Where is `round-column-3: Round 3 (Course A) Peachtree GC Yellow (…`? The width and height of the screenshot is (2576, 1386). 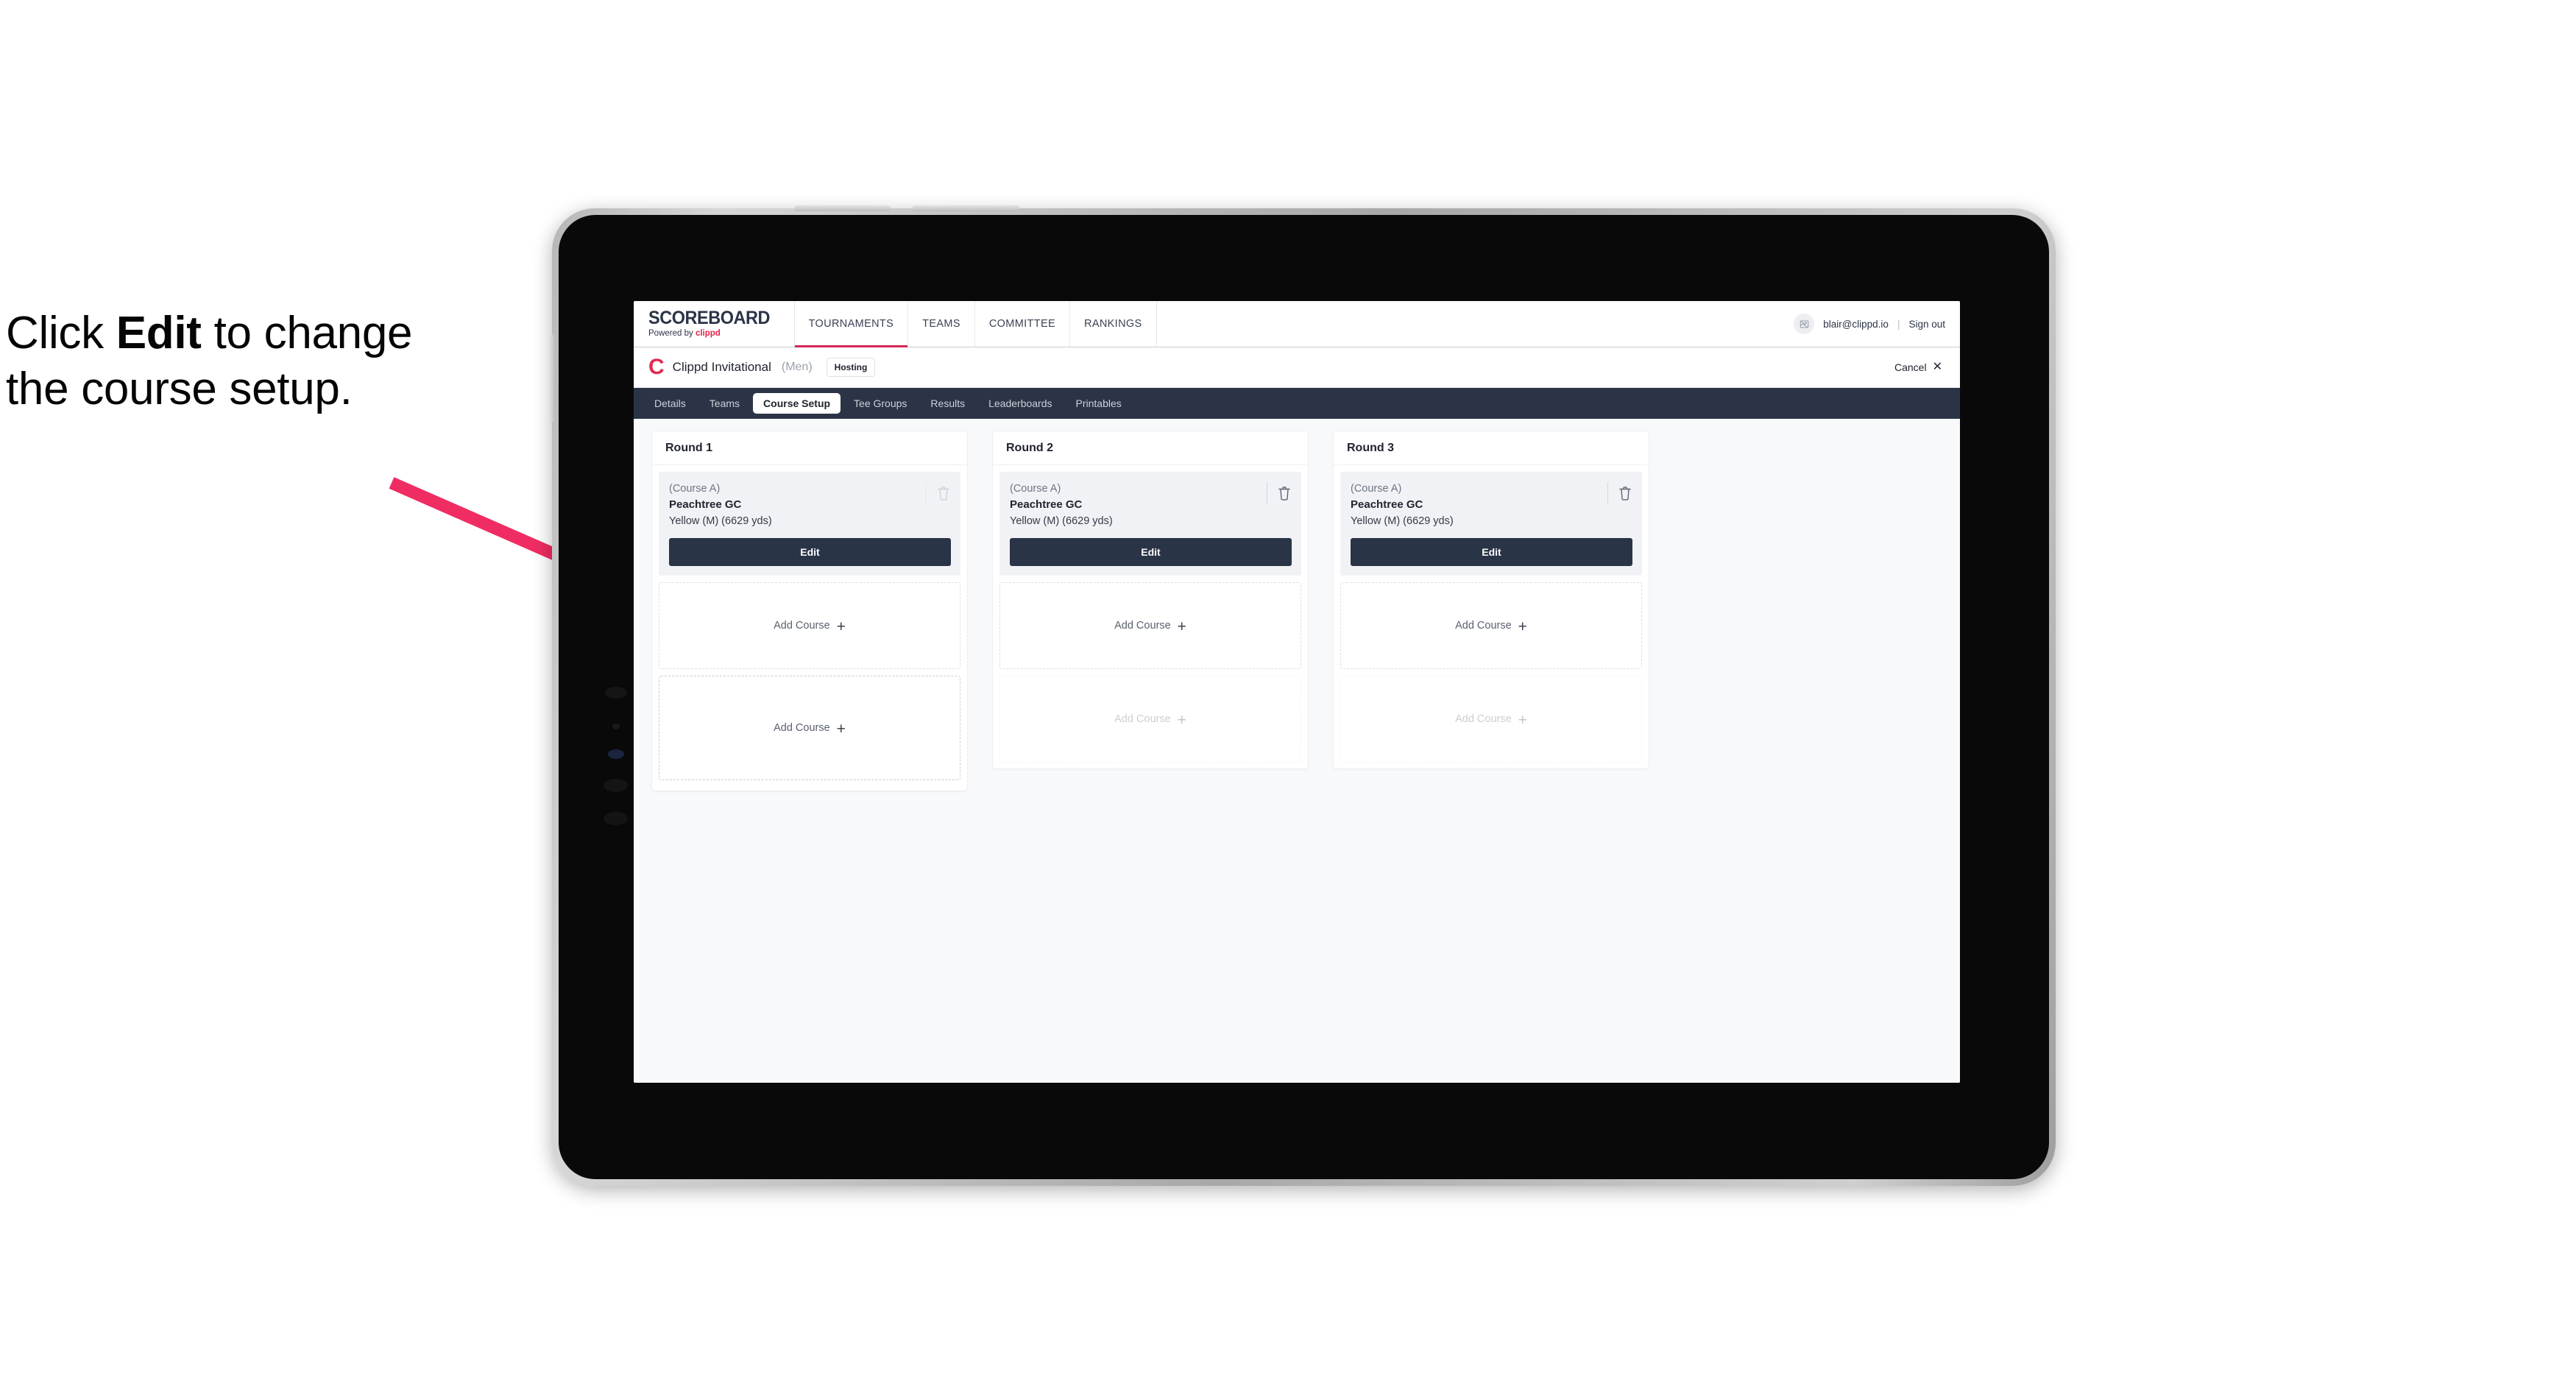
round-column-3: Round 3 (Course A) Peachtree GC Yellow (… is located at coordinates (1491, 600).